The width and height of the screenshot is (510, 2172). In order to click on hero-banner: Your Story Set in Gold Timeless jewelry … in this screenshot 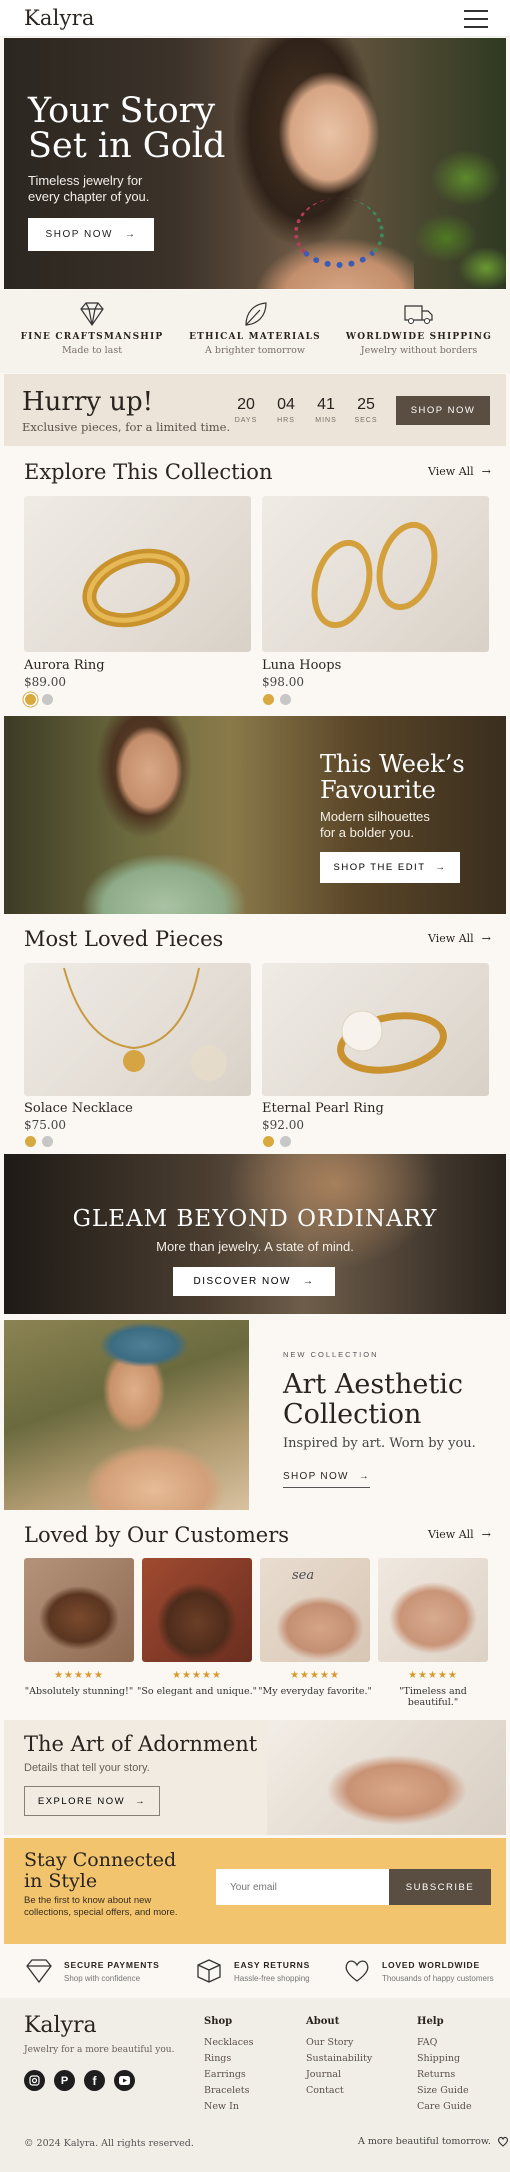, I will do `click(255, 163)`.